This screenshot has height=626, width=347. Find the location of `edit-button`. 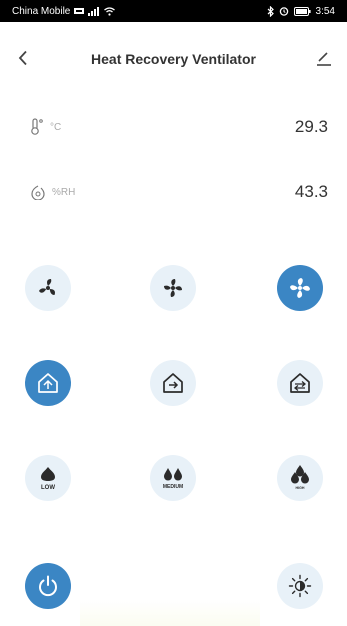

edit-button is located at coordinates (324, 58).